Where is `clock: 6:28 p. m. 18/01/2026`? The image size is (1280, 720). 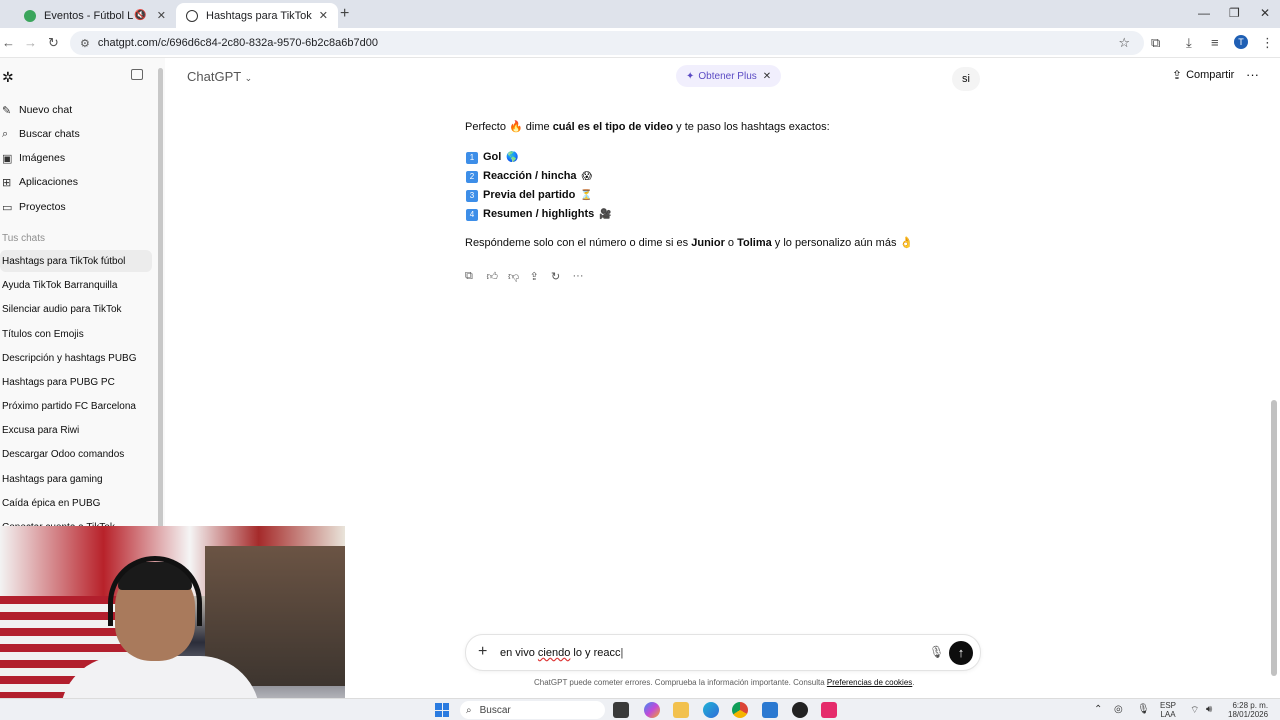 clock: 6:28 p. m. 18/01/2026 is located at coordinates (1248, 710).